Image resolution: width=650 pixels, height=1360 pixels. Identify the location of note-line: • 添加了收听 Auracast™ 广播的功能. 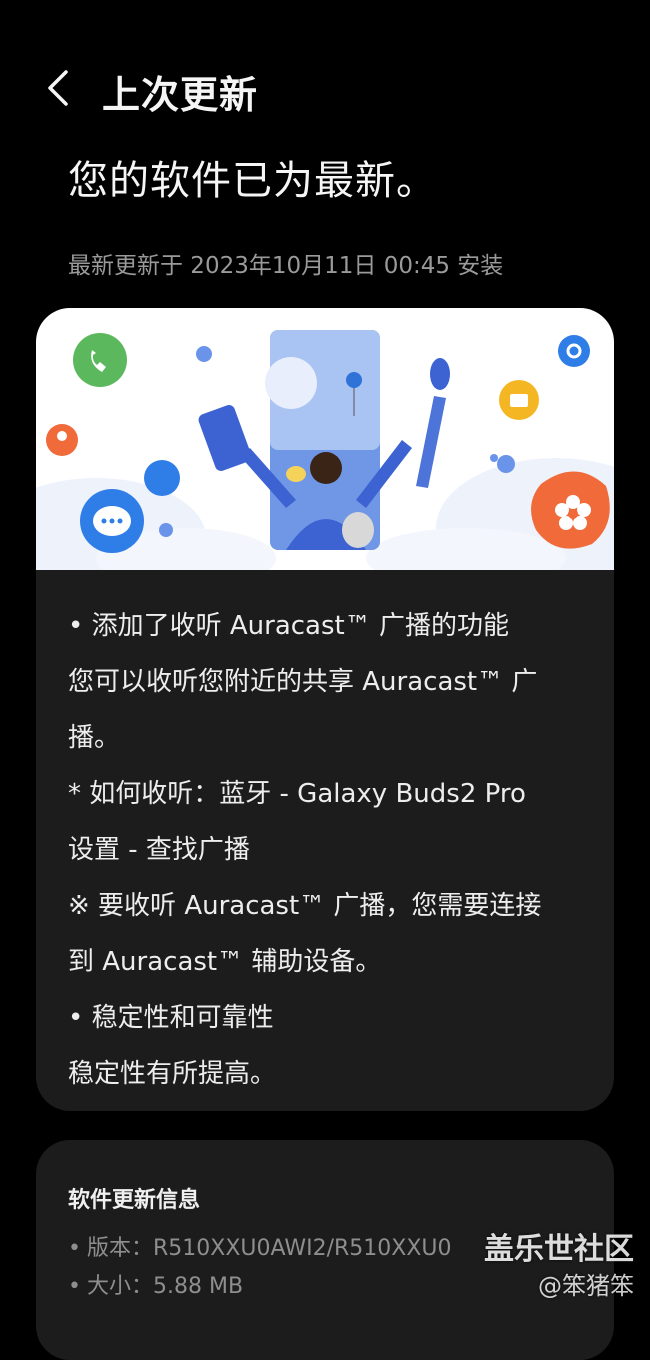
(288, 626).